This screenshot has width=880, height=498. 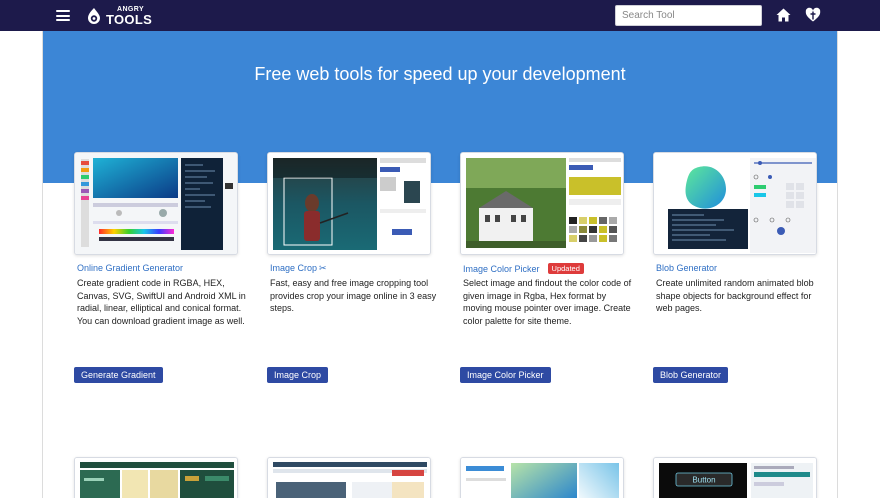 I want to click on image-crop-title-text: Image Crop, so click(x=294, y=268).